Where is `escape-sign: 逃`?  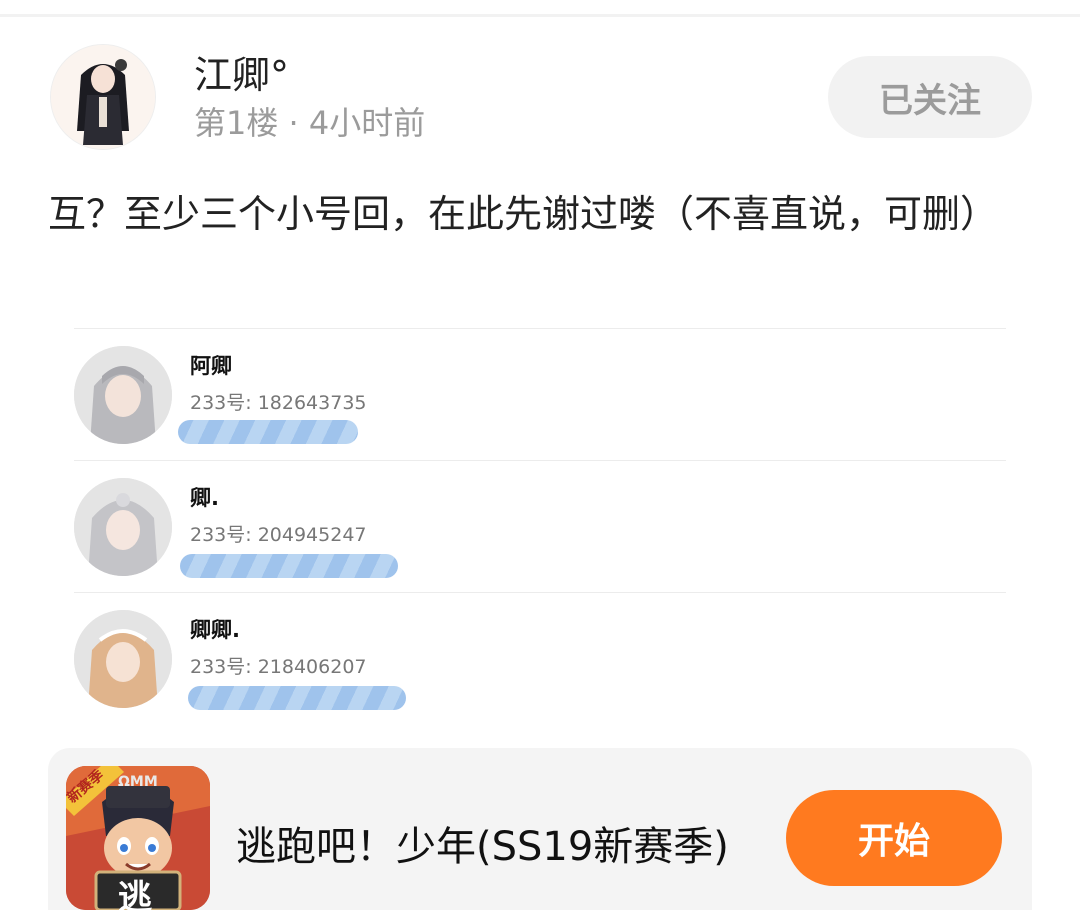
escape-sign: 逃 is located at coordinates (135, 894).